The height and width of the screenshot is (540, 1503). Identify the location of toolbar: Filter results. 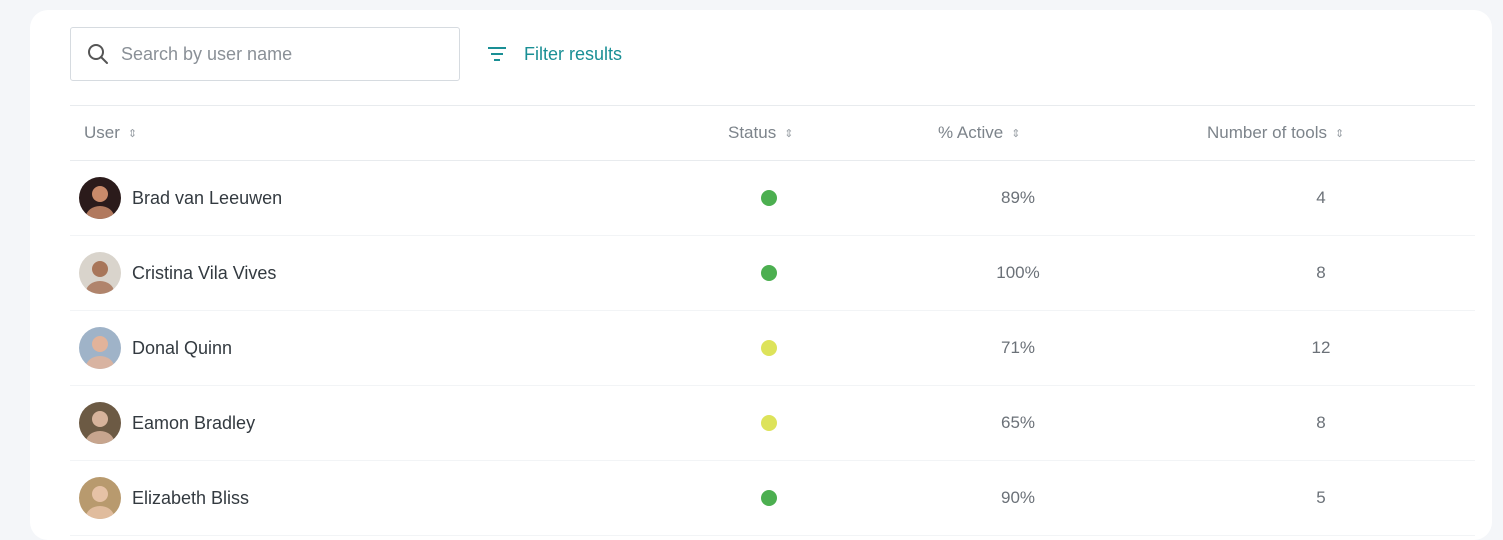
(760, 55).